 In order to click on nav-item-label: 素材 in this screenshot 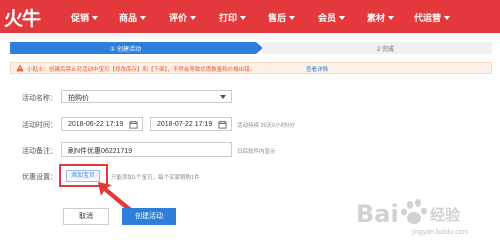, I will do `click(376, 18)`.